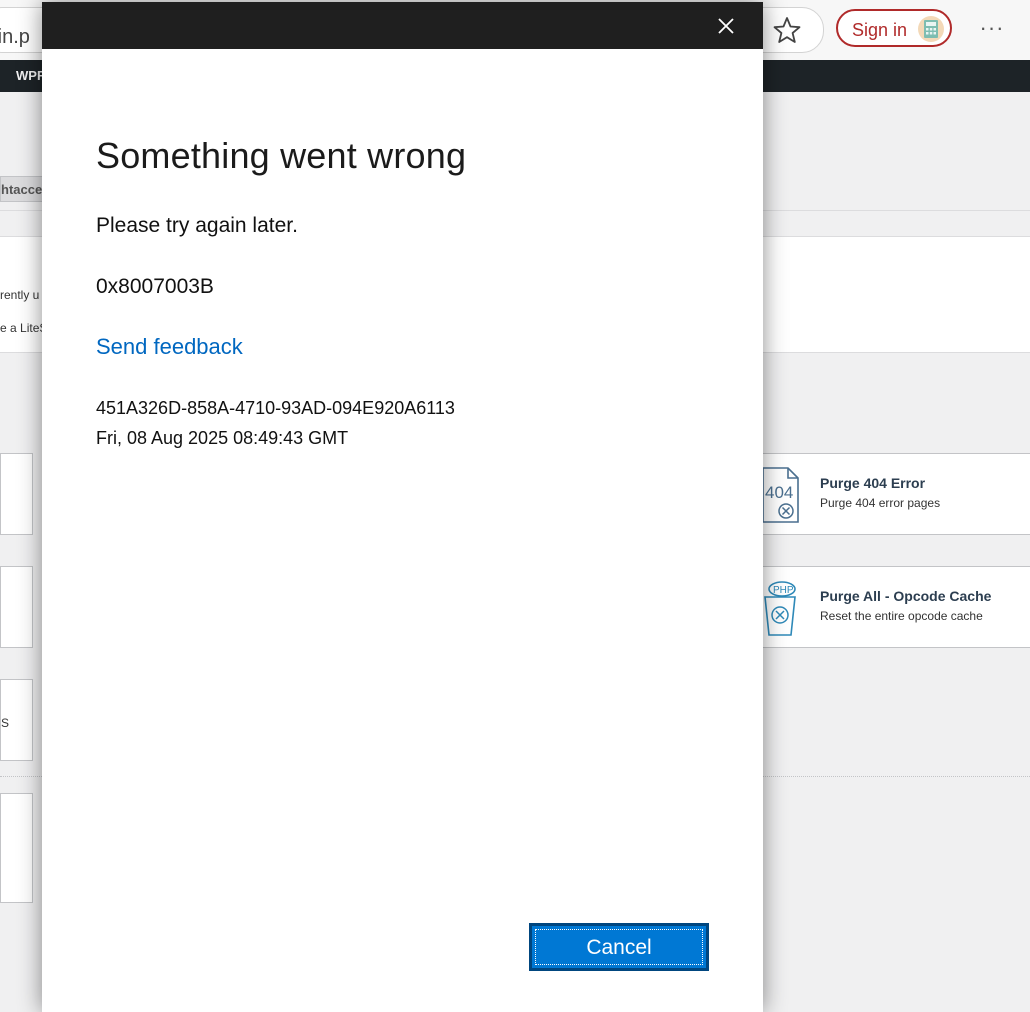  Describe the element at coordinates (24, 328) in the screenshot. I see `notice-line: e a LiteS` at that location.